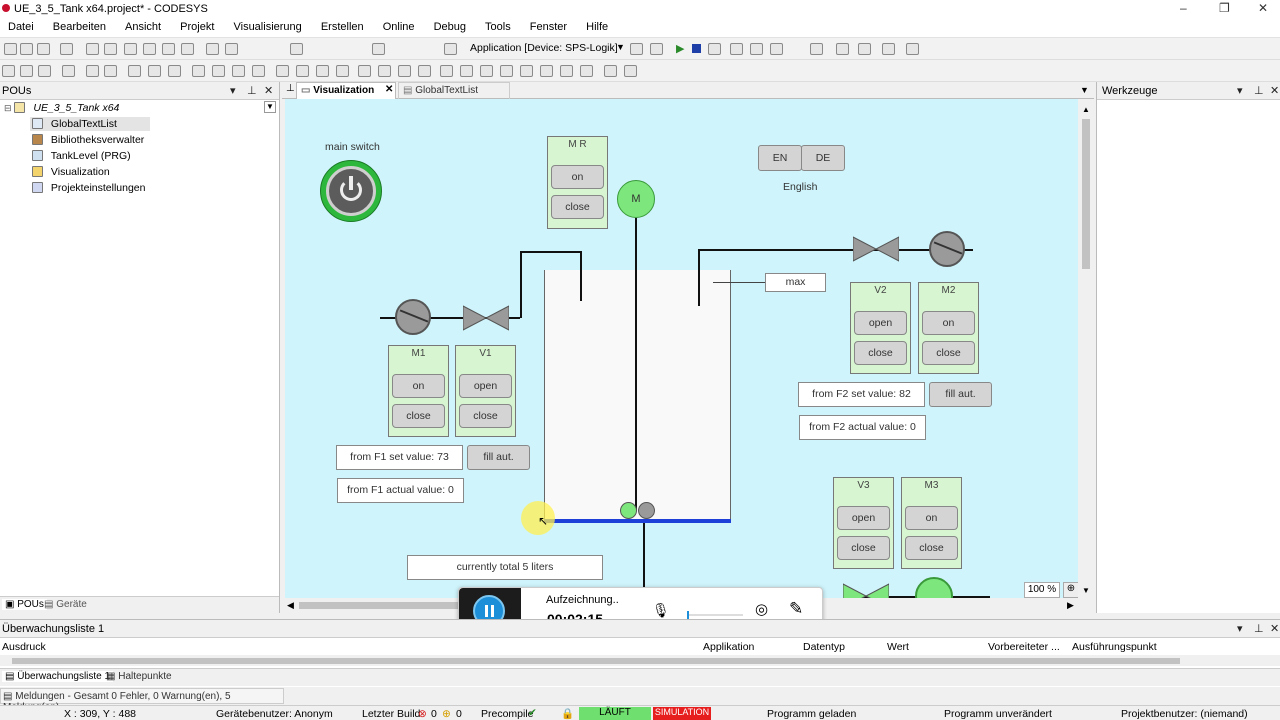 Image resolution: width=1280 pixels, height=720 pixels. What do you see at coordinates (24, 604) in the screenshot?
I see `tab-pous: ▣ POUs` at bounding box center [24, 604].